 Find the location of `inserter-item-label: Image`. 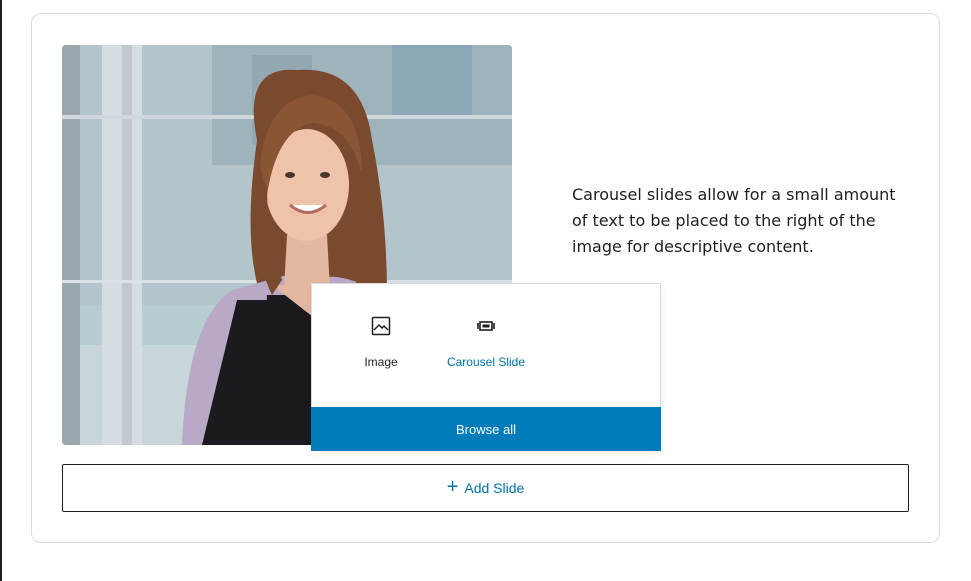

inserter-item-label: Image is located at coordinates (381, 362).